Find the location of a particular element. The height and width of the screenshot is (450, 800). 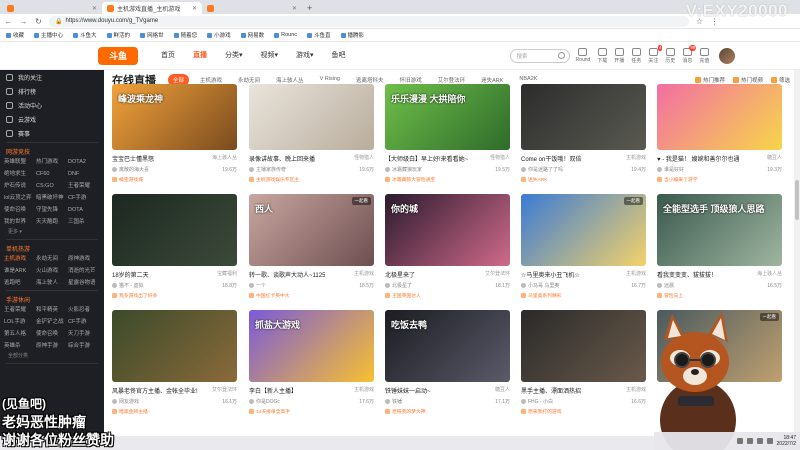

history-button: 历史 is located at coordinates (670, 55).